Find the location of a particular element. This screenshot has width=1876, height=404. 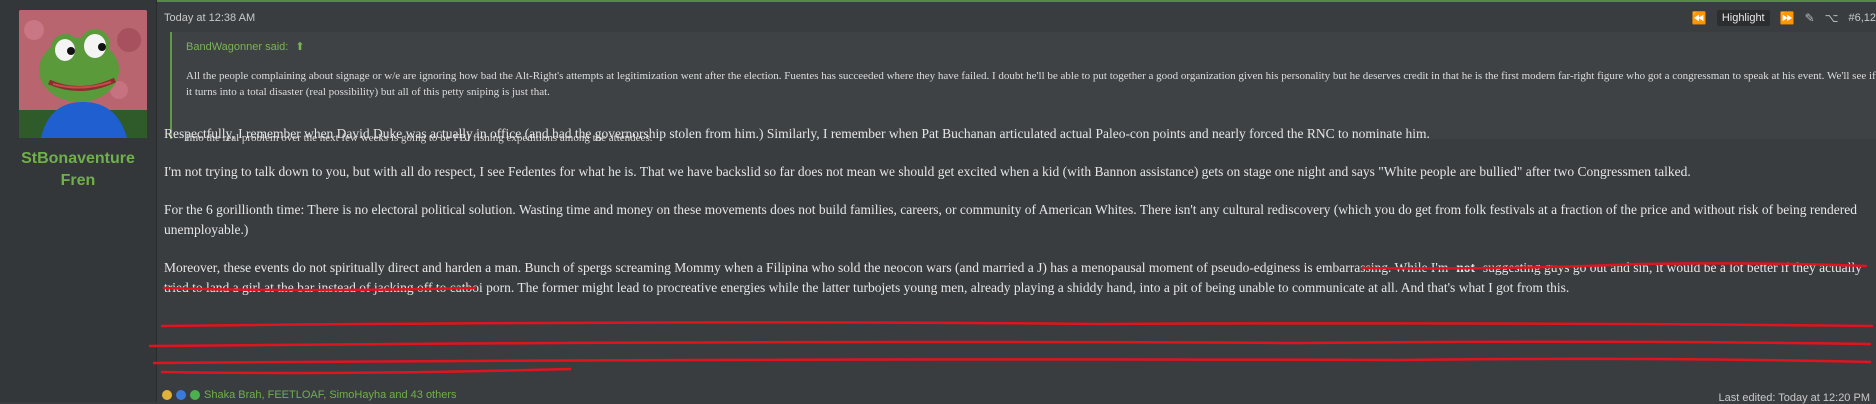

post-actions: ⏪ Highlight ⏩ ✎ ⌥ #6,12 is located at coordinates (1784, 18).